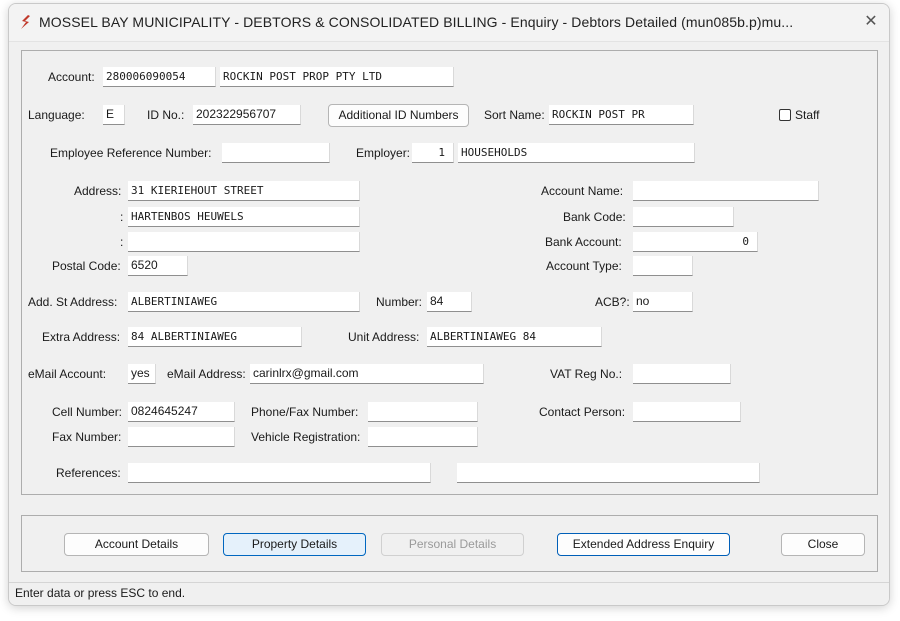 This screenshot has width=900, height=621. Describe the element at coordinates (122, 217) in the screenshot. I see `address-line2-label: :` at that location.